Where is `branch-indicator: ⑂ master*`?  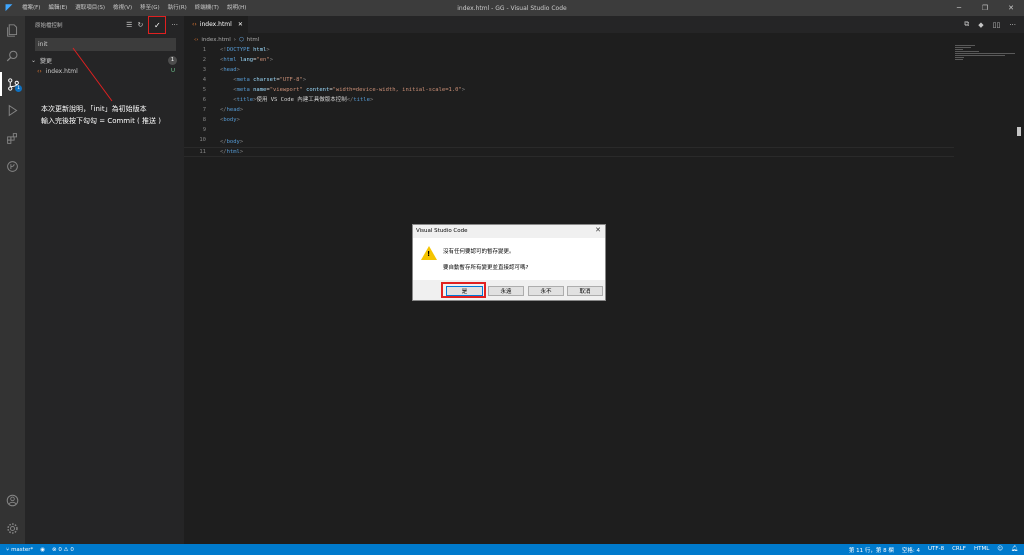
branch-indicator: ⑂ master* is located at coordinates (19, 550).